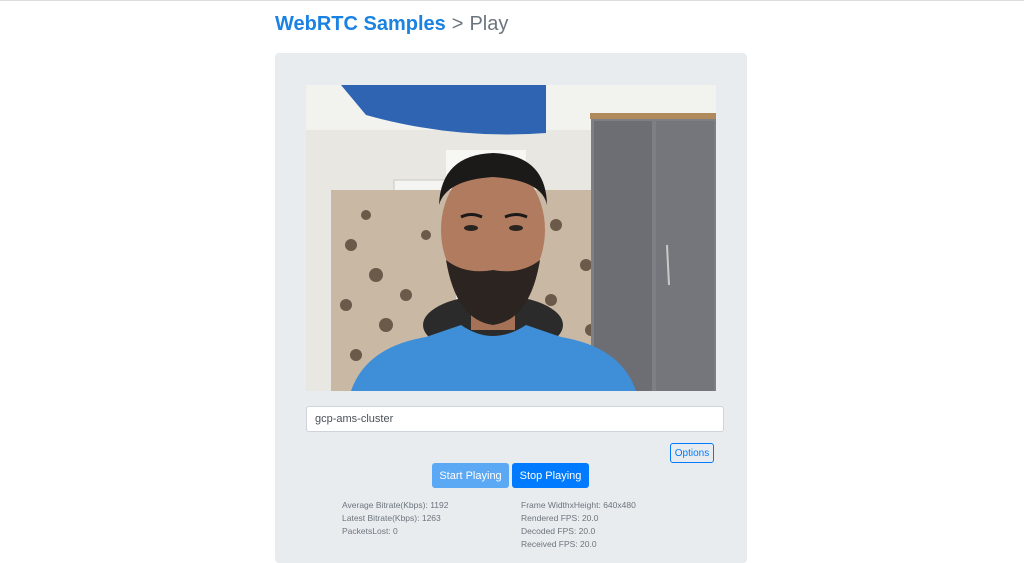 The height and width of the screenshot is (563, 1024). What do you see at coordinates (559, 544) in the screenshot?
I see `received-fps-stat: Received FPS: 20.0` at bounding box center [559, 544].